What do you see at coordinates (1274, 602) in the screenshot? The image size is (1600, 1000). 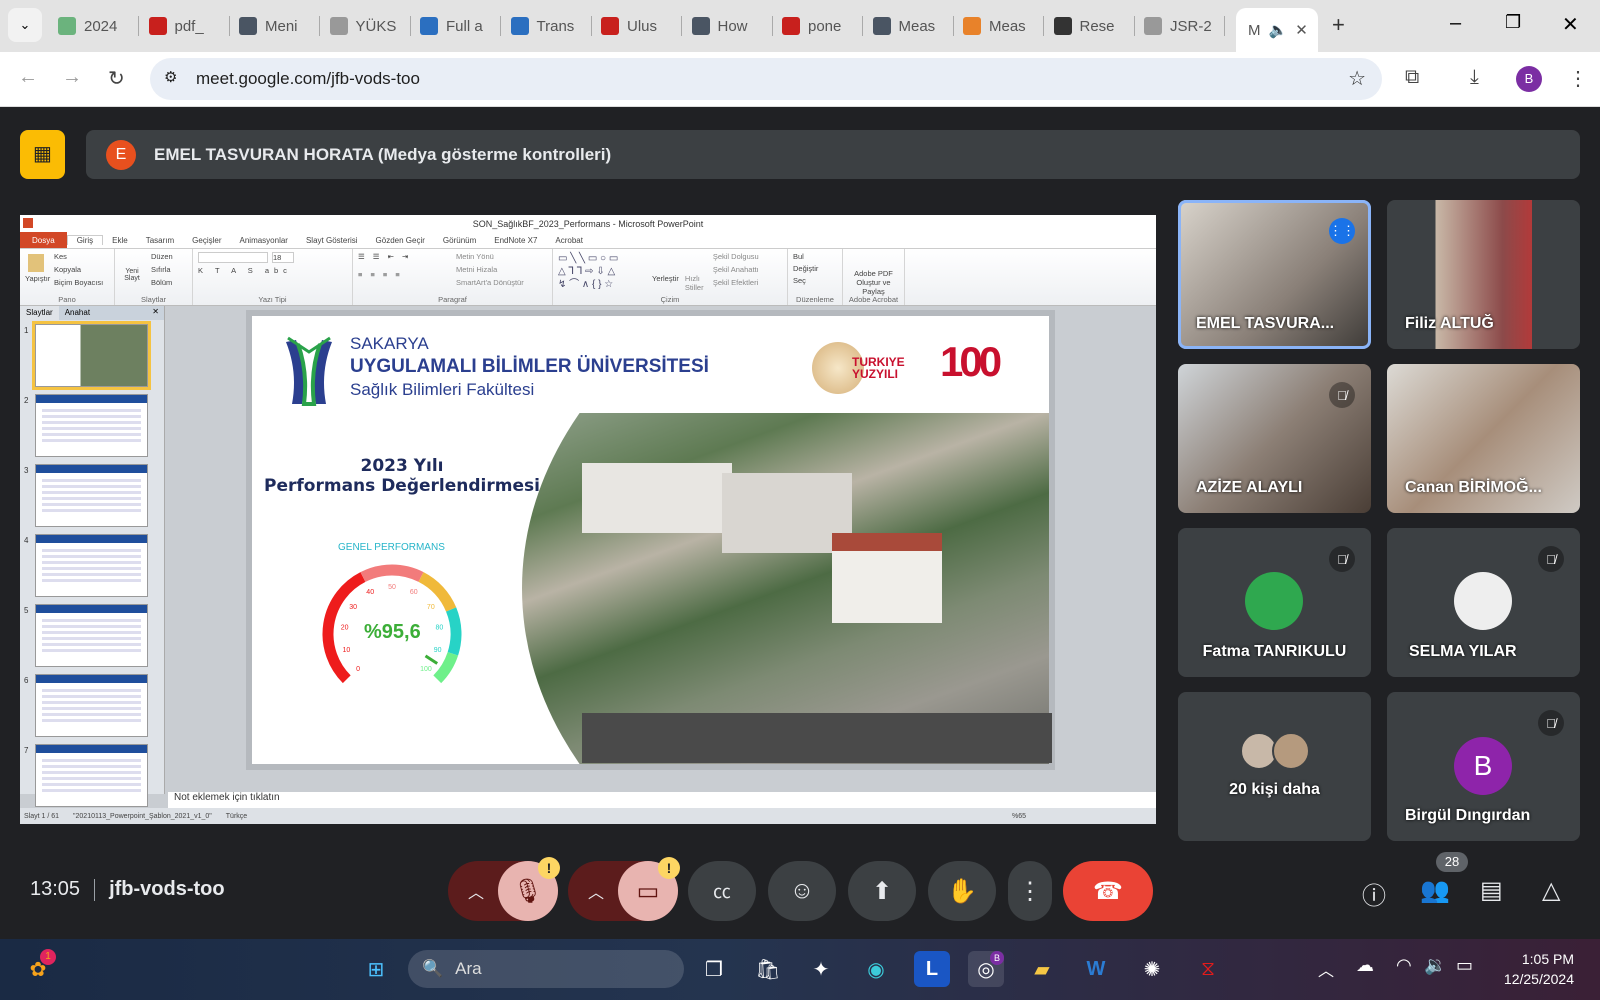 I see `participant-tile: 🎙̸ Fatma TANRIKULU` at bounding box center [1274, 602].